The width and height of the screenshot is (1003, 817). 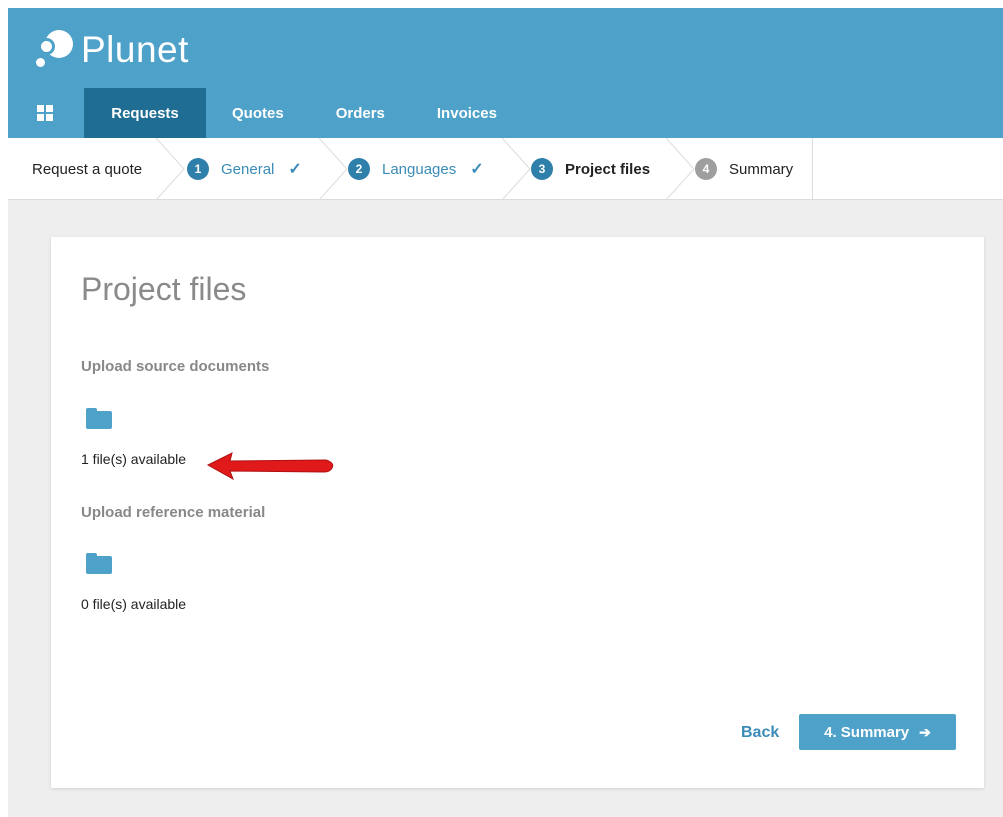 What do you see at coordinates (761, 169) in the screenshot?
I see `step-label: Summary` at bounding box center [761, 169].